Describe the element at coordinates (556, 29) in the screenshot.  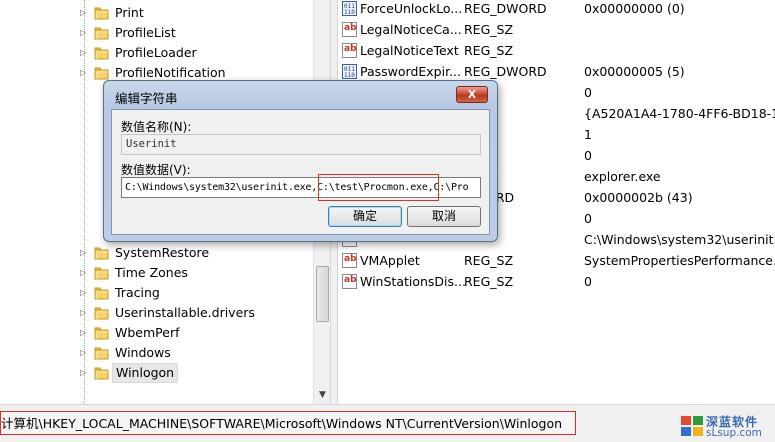
I see `value-row: ab LegalNoticeCa... REG_SZ` at that location.